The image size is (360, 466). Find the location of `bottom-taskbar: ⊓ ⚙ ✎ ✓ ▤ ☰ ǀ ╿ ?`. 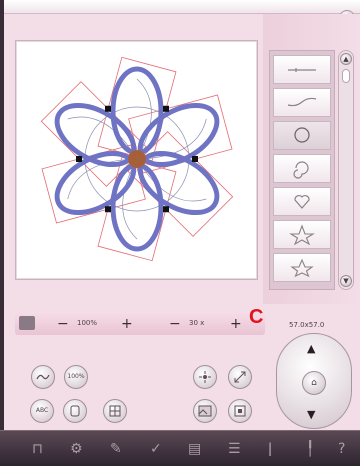

bottom-taskbar: ⊓ ⚙ ✎ ✓ ▤ ☰ ǀ ╿ ? is located at coordinates (180, 448).